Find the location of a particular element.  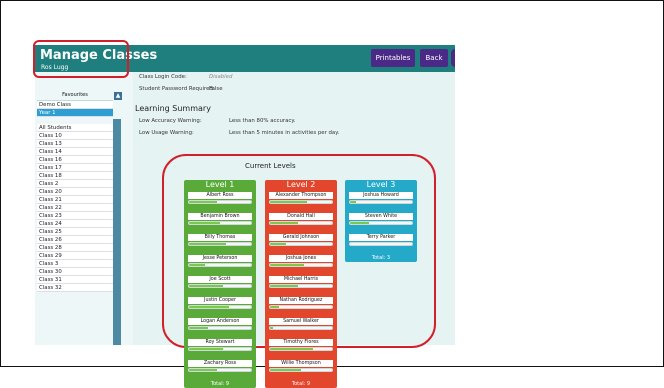

student-card: Steven White is located at coordinates (381, 221).